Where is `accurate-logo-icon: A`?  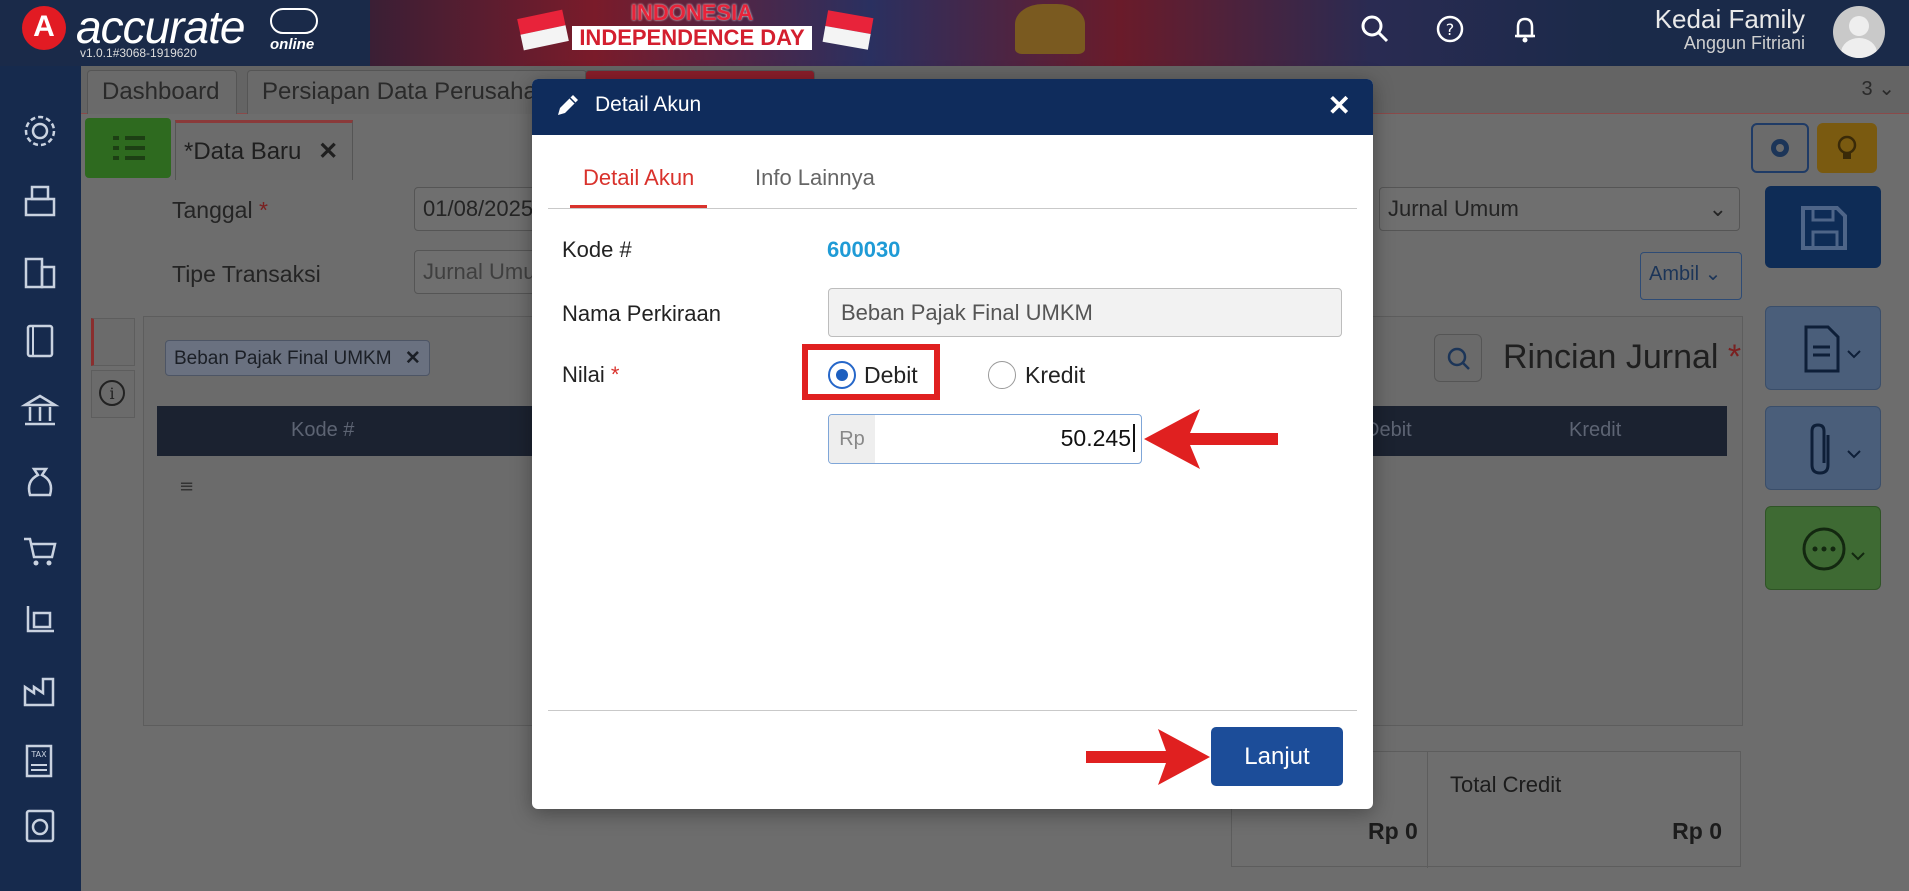
accurate-logo-icon: A is located at coordinates (44, 28).